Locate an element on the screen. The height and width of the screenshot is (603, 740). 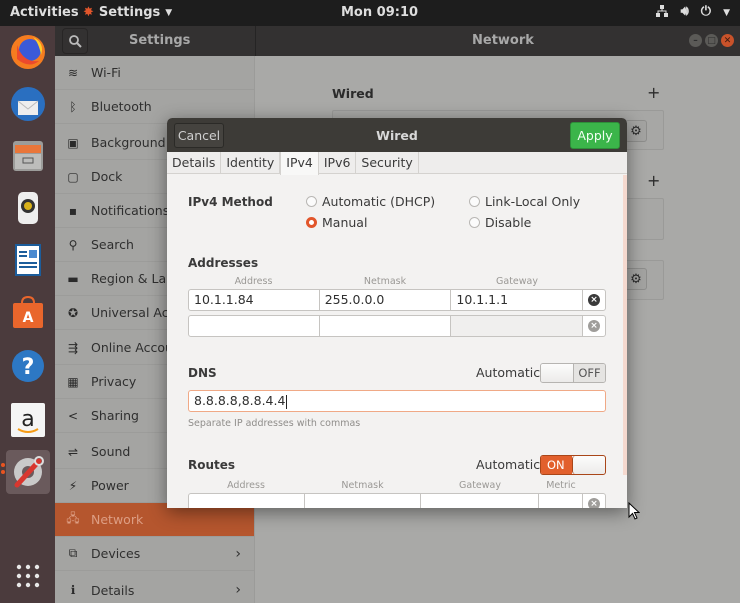
dock-item-writer is located at coordinates (28, 260).